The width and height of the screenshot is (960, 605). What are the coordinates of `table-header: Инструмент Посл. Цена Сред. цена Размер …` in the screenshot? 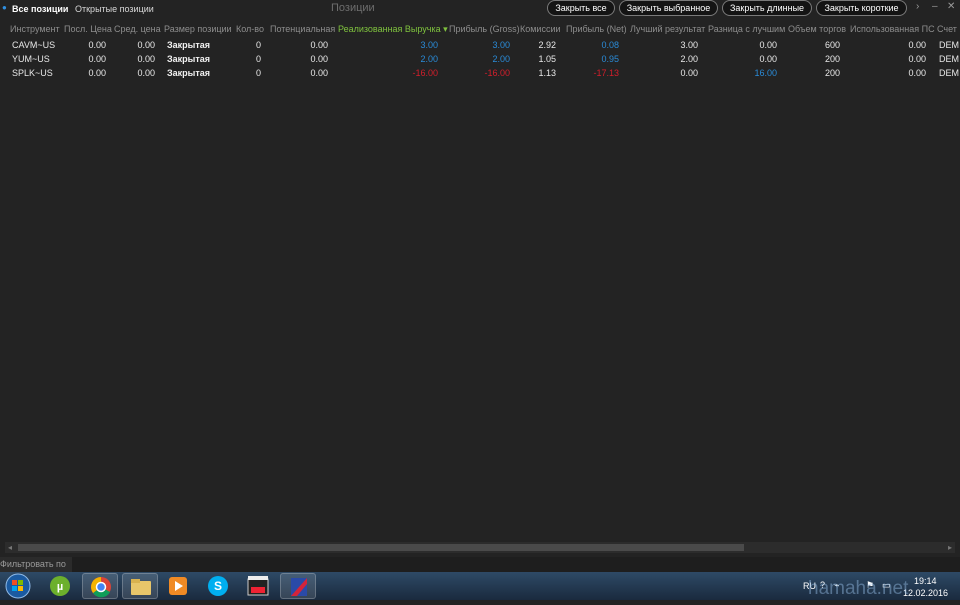 It's located at (480, 29).